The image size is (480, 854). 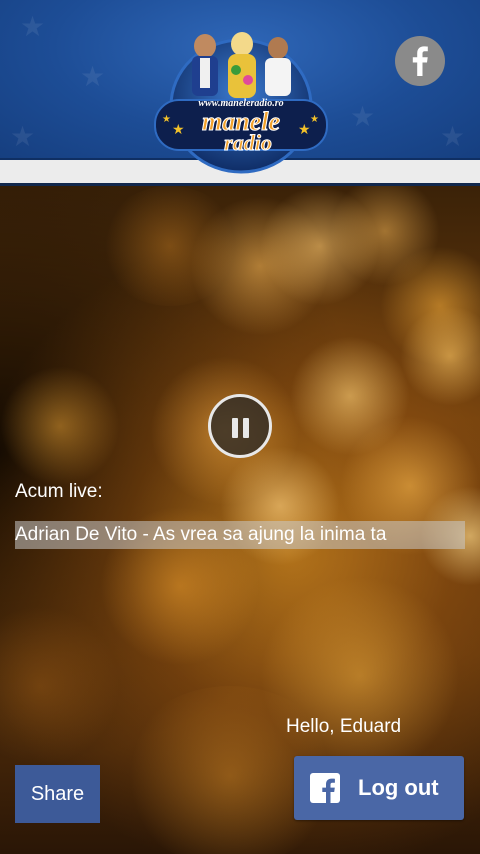 I want to click on logout-label: Log out, so click(x=398, y=787).